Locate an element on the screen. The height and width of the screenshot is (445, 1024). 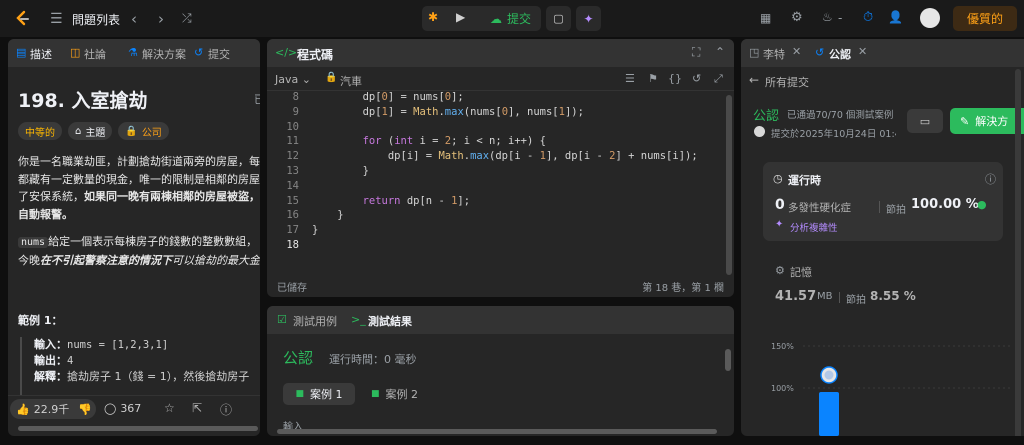
topics-tag: ⌂ 主題 is located at coordinates (90, 131).